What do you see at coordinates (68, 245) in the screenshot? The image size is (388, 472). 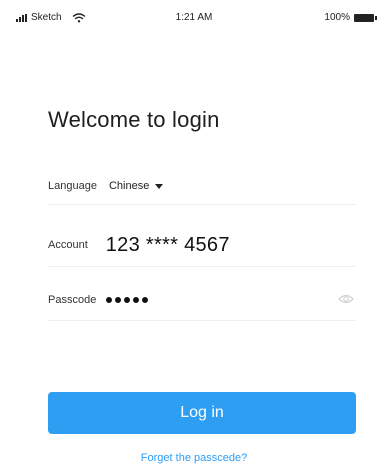 I see `account-label: Account` at bounding box center [68, 245].